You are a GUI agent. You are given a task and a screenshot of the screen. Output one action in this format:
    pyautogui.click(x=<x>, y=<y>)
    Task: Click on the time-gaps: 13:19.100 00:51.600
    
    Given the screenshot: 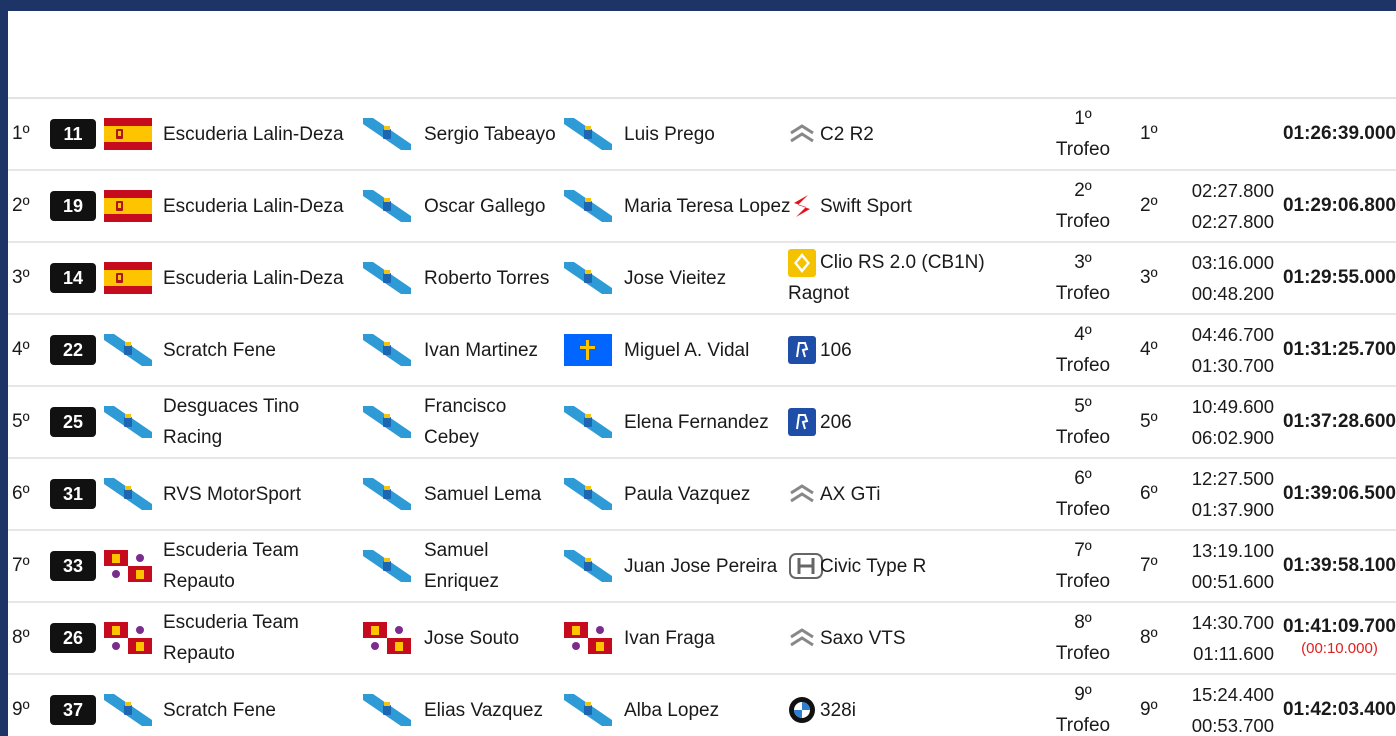 What is the action you would take?
    pyautogui.click(x=1231, y=566)
    